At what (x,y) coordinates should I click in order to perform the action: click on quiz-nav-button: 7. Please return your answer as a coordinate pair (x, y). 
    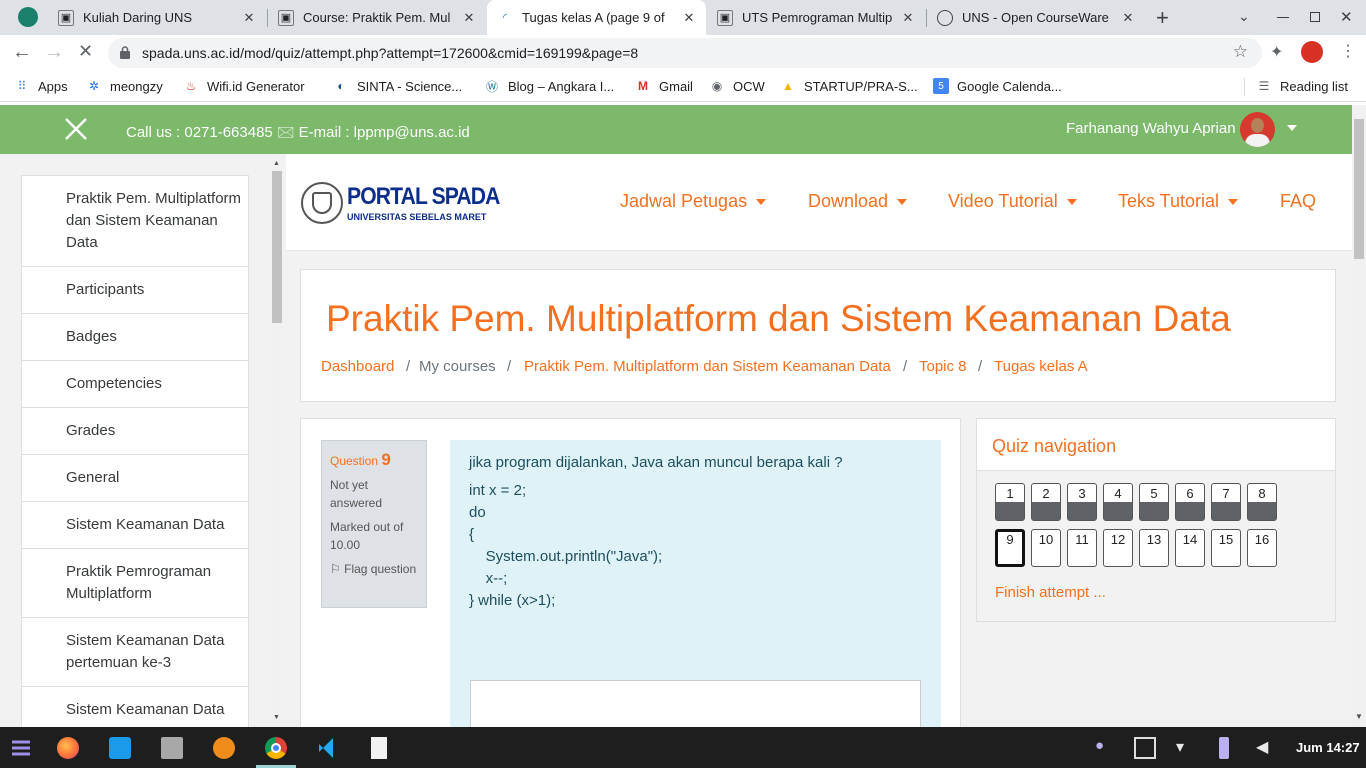
    Looking at the image, I should click on (1226, 502).